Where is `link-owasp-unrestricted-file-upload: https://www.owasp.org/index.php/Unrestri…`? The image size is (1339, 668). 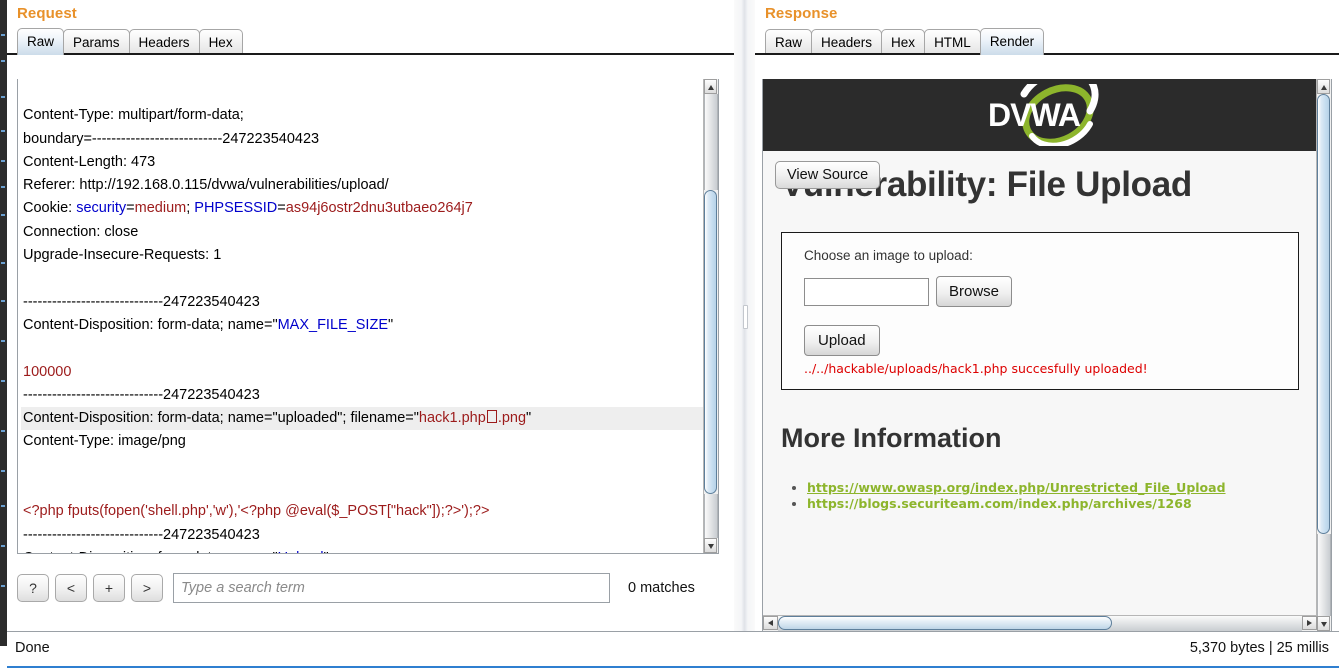
link-owasp-unrestricted-file-upload: https://www.owasp.org/index.php/Unrestri… is located at coordinates (1016, 487).